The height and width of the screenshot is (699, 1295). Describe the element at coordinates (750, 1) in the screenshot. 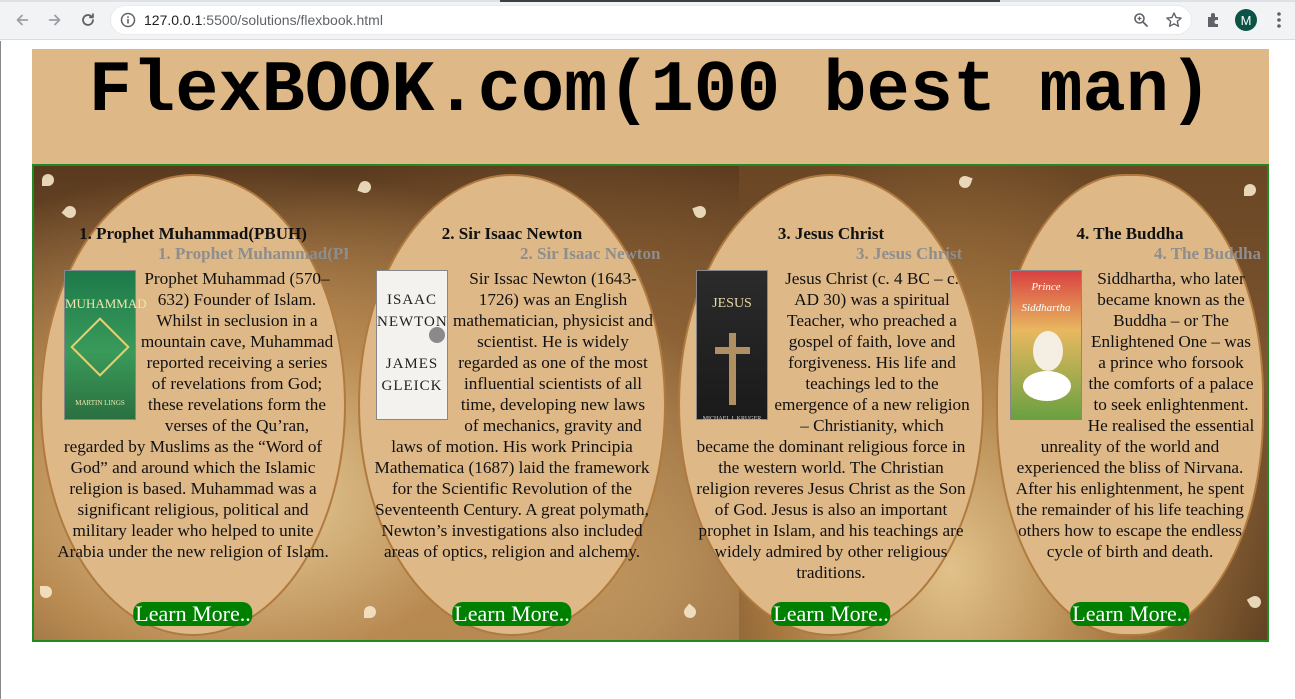

I see `active-tab-indicator` at that location.